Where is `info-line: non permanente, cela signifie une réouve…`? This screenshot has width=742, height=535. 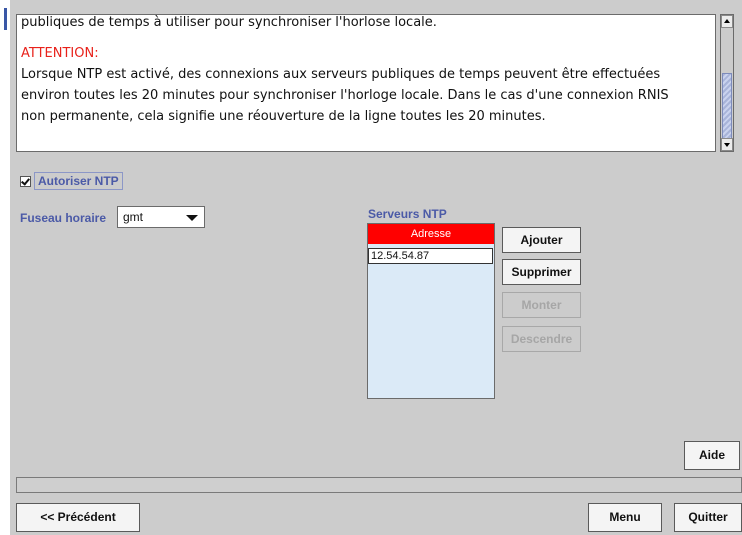 info-line: non permanente, cela signifie une réouve… is located at coordinates (283, 116).